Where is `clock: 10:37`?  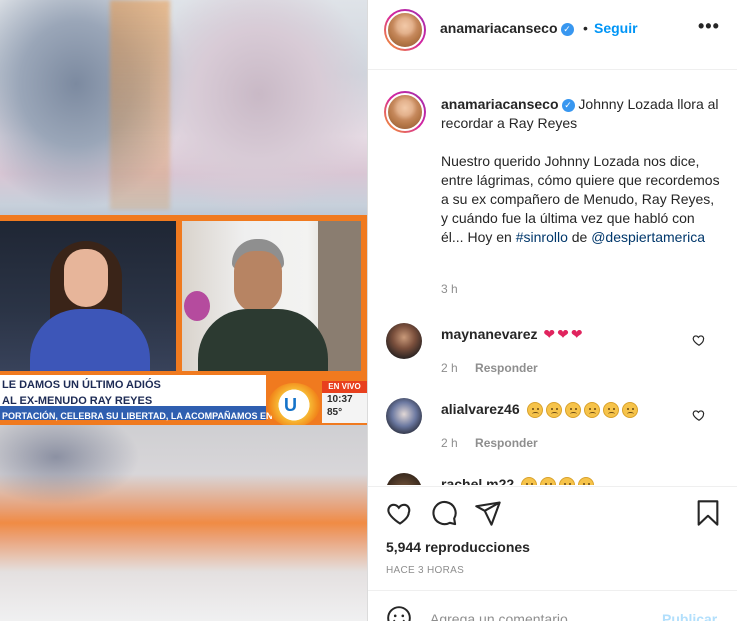
clock: 10:37 is located at coordinates (340, 399).